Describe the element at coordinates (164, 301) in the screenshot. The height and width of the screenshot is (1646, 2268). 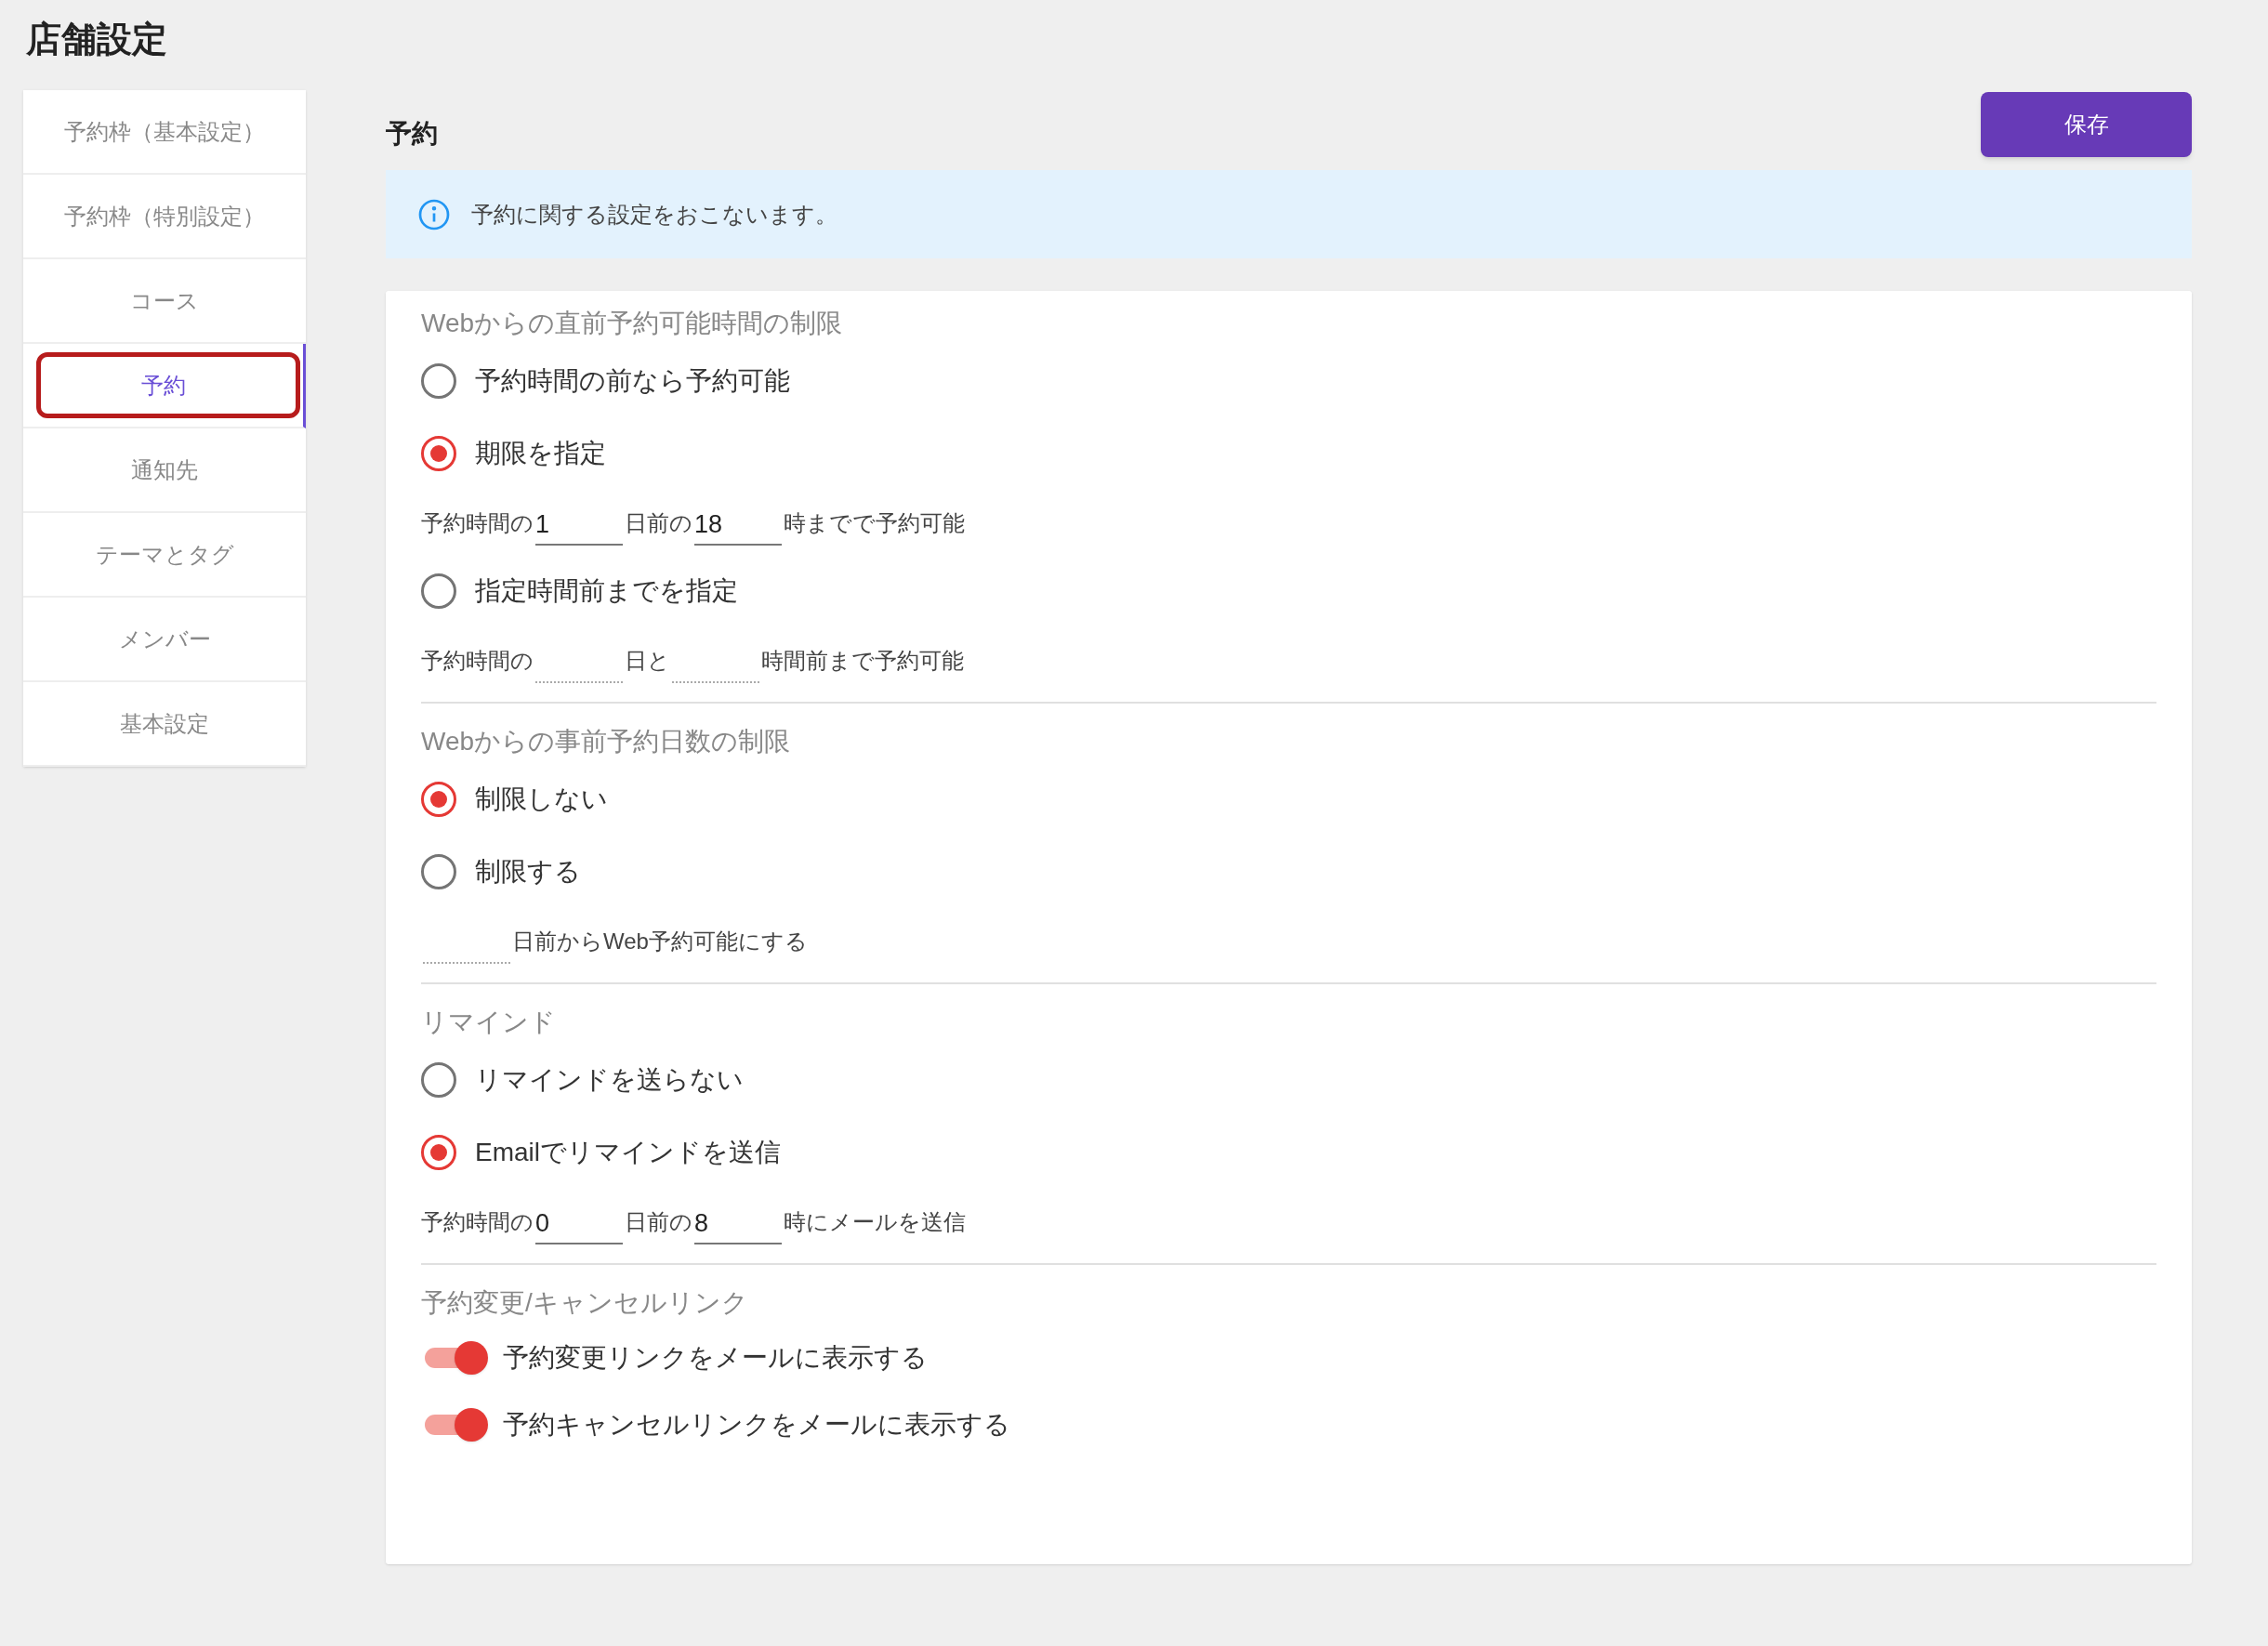
I see `sidebar-item: コース` at that location.